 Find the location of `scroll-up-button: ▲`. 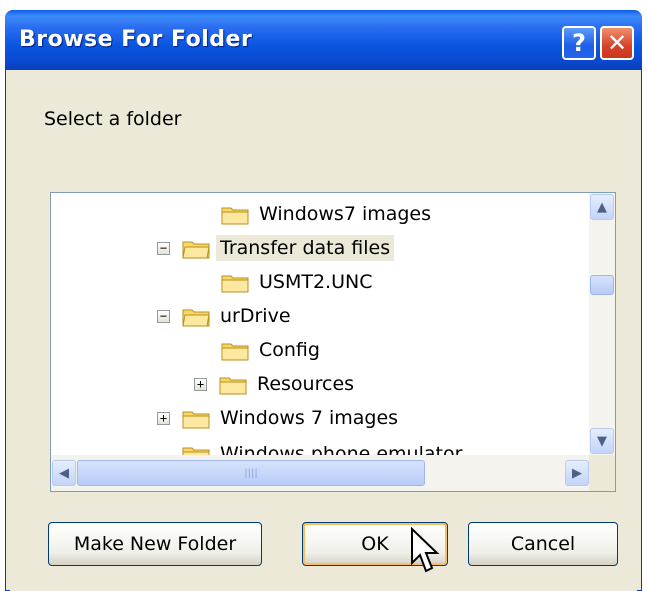

scroll-up-button: ▲ is located at coordinates (602, 207).